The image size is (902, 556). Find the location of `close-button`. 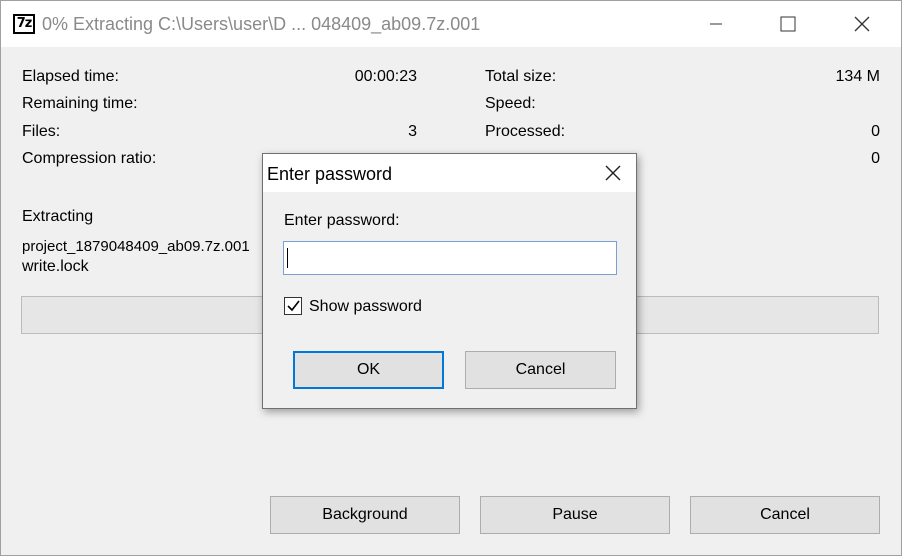

close-button is located at coordinates (862, 24).